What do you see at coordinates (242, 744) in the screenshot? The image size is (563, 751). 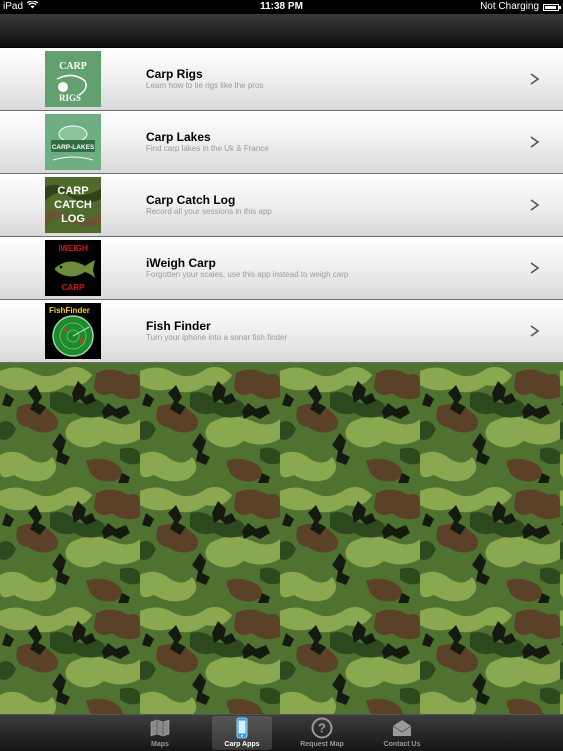 I see `tab-label: Carp Apps` at bounding box center [242, 744].